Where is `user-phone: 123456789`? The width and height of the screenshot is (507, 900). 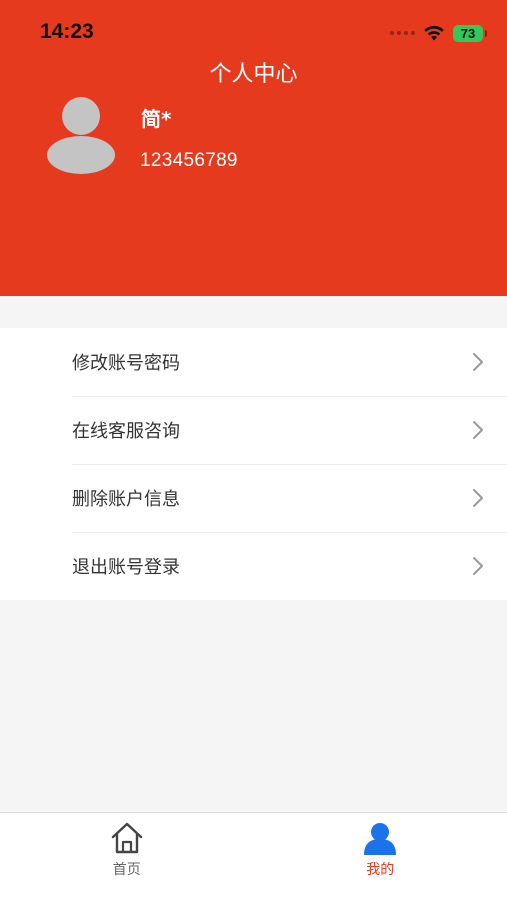
user-phone: 123456789 is located at coordinates (189, 160).